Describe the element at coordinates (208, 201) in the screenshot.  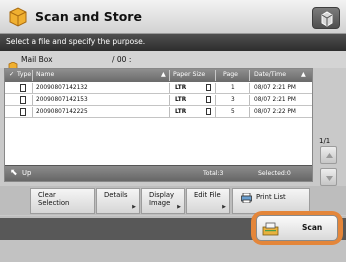
I see `edit-file-button: Edit File ▶` at that location.